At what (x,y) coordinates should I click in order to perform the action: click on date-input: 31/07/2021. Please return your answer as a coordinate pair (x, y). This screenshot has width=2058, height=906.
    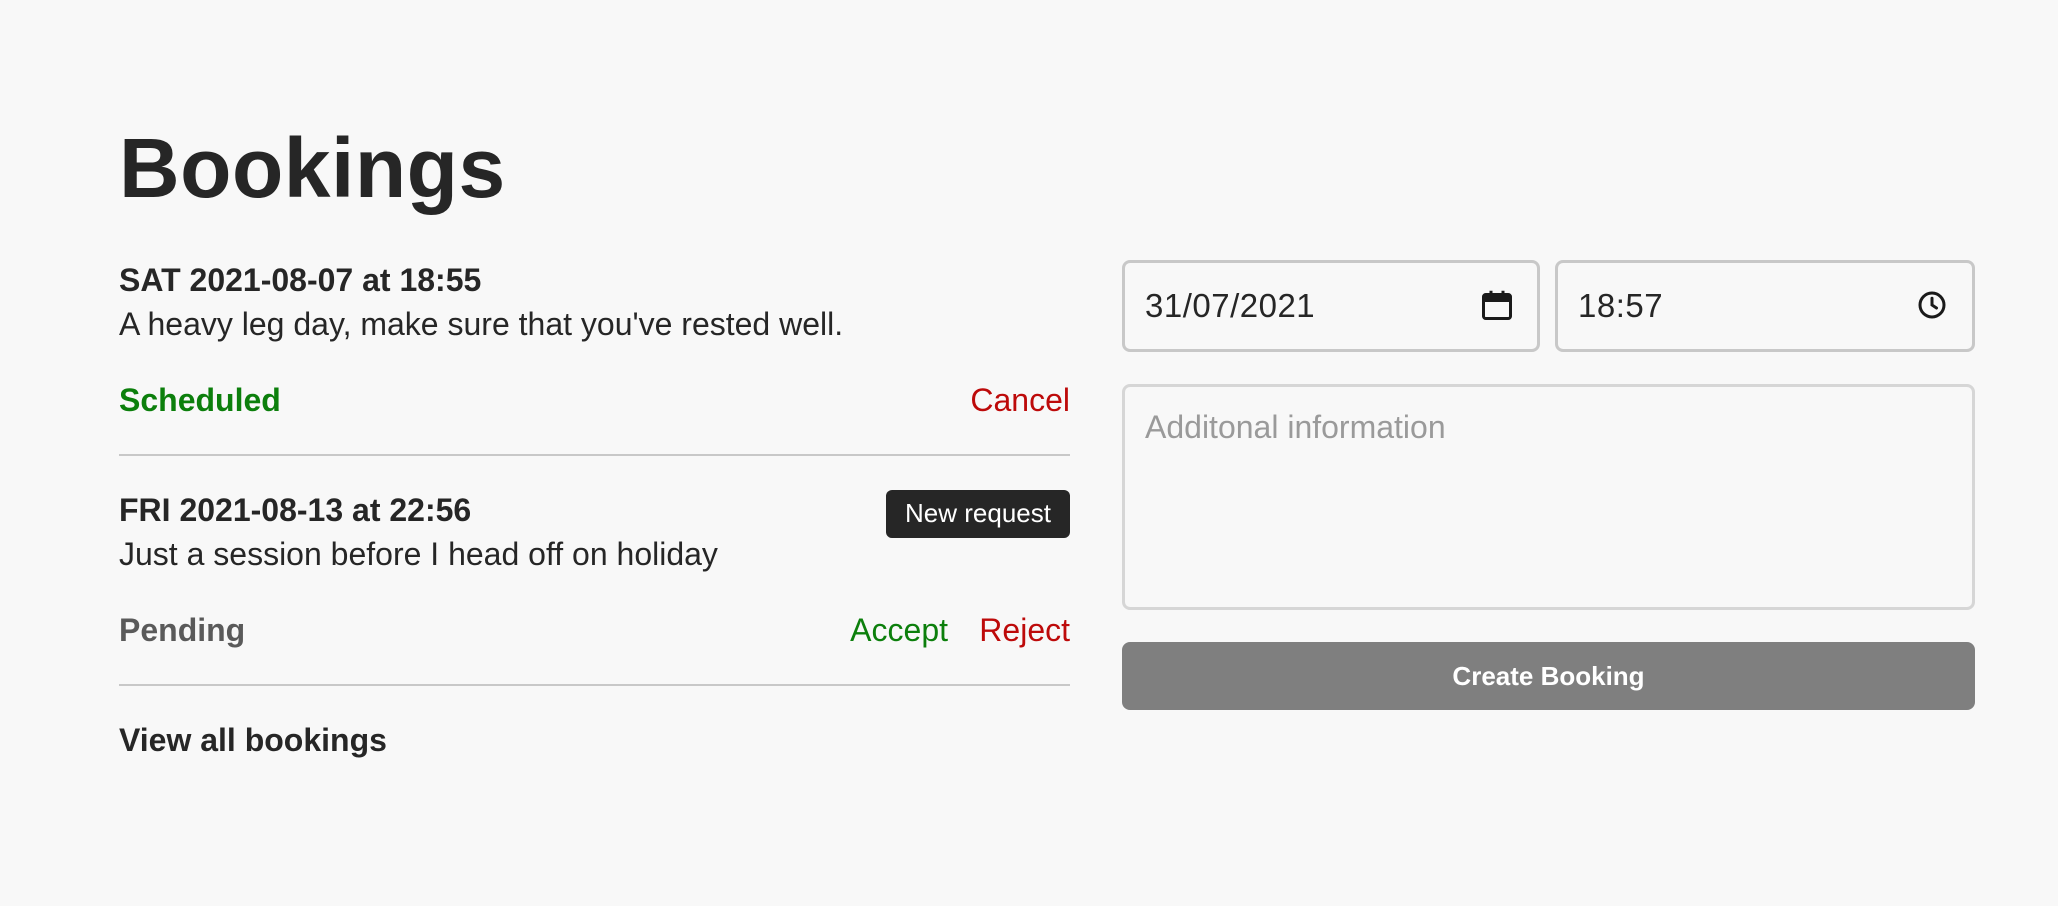
    Looking at the image, I should click on (1331, 306).